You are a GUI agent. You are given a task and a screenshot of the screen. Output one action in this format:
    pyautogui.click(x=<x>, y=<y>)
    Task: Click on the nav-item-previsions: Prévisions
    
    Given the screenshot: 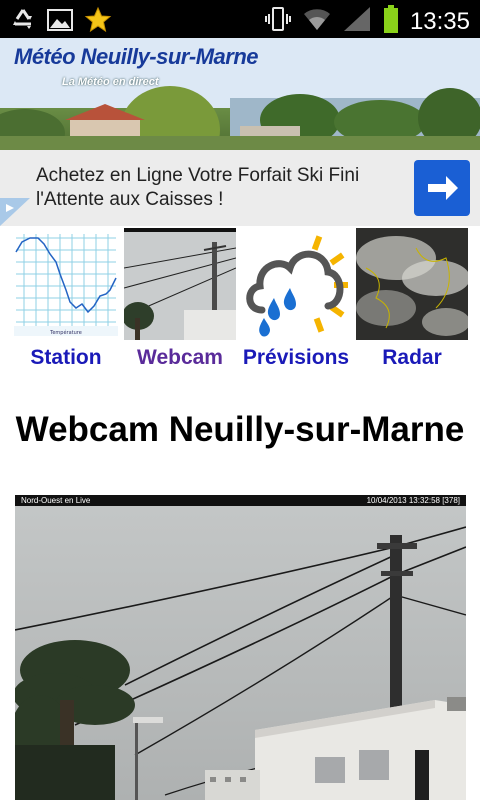 What is the action you would take?
    pyautogui.click(x=296, y=298)
    